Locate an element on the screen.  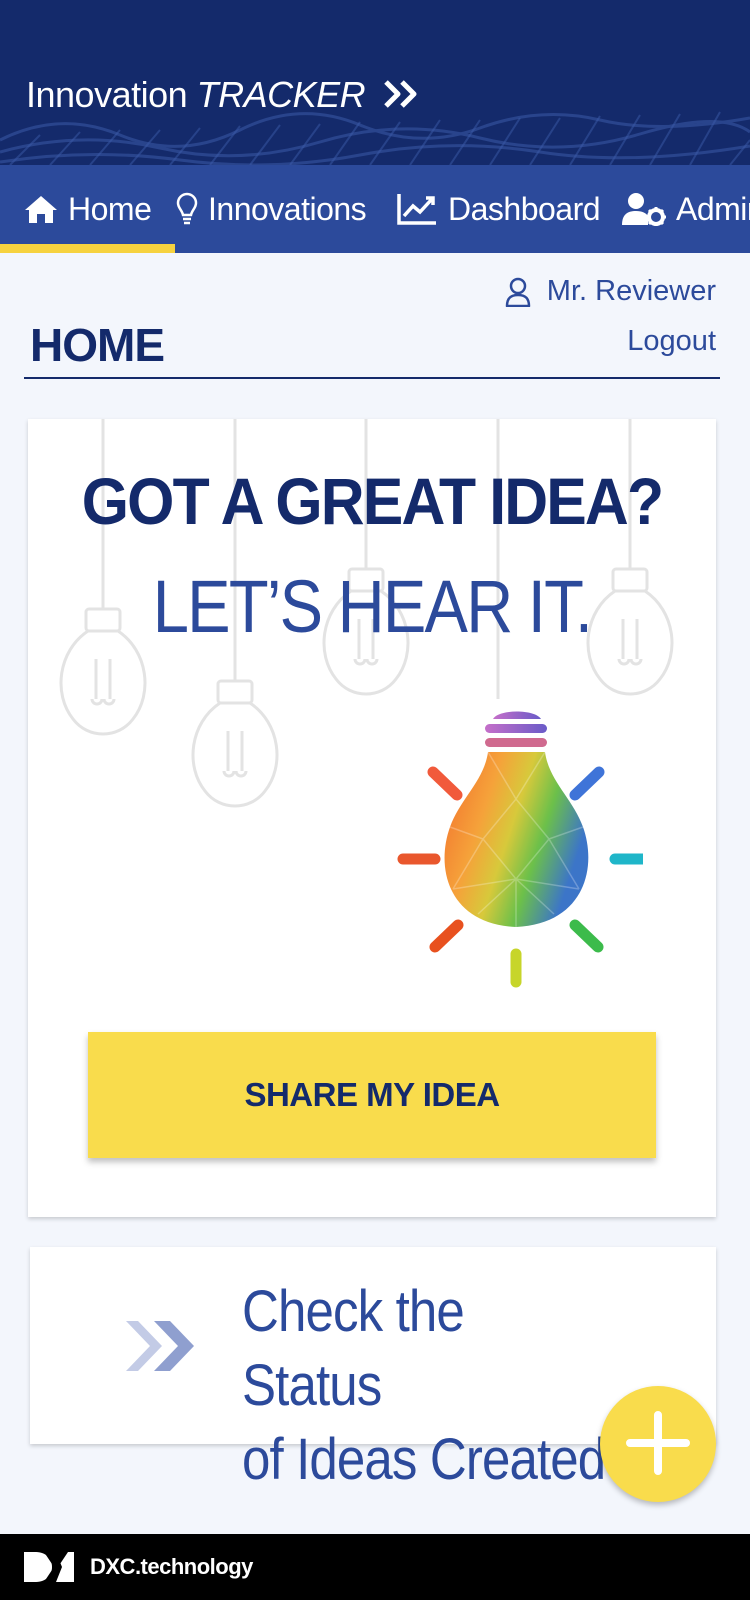
logout-link: Logout is located at coordinates (671, 341).